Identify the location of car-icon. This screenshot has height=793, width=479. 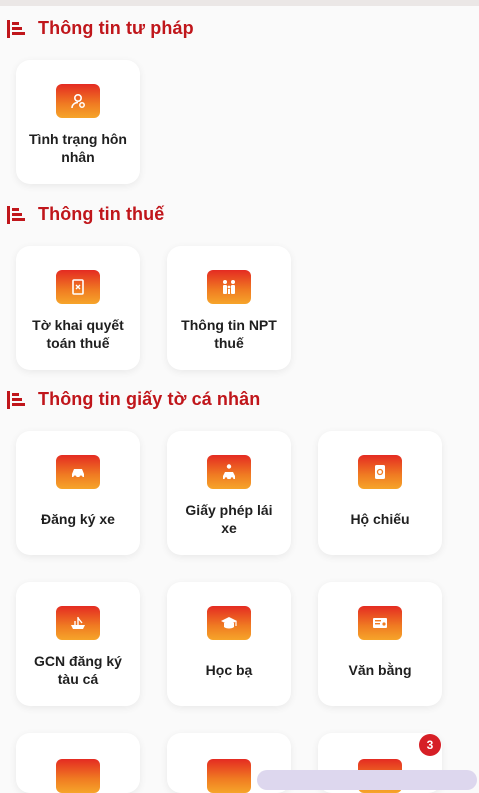
(78, 472).